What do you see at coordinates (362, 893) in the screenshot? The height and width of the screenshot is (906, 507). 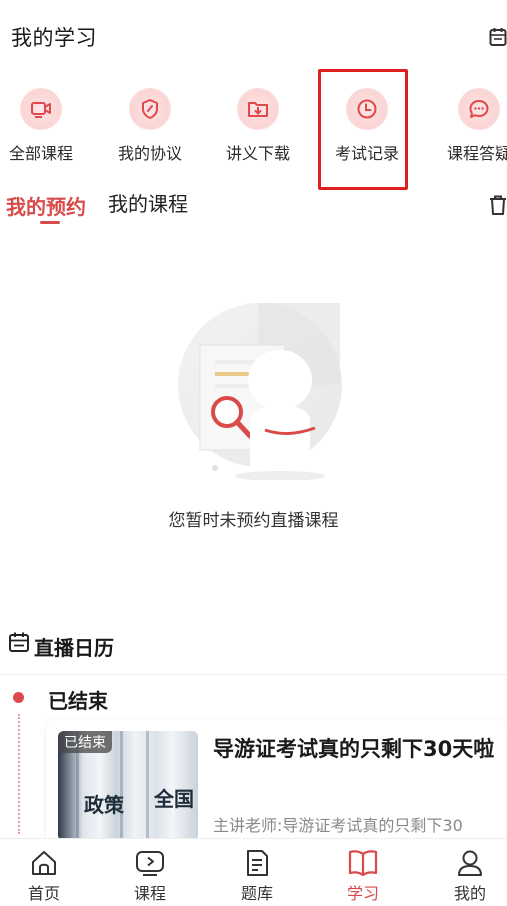 I see `nav-label: 学习` at bounding box center [362, 893].